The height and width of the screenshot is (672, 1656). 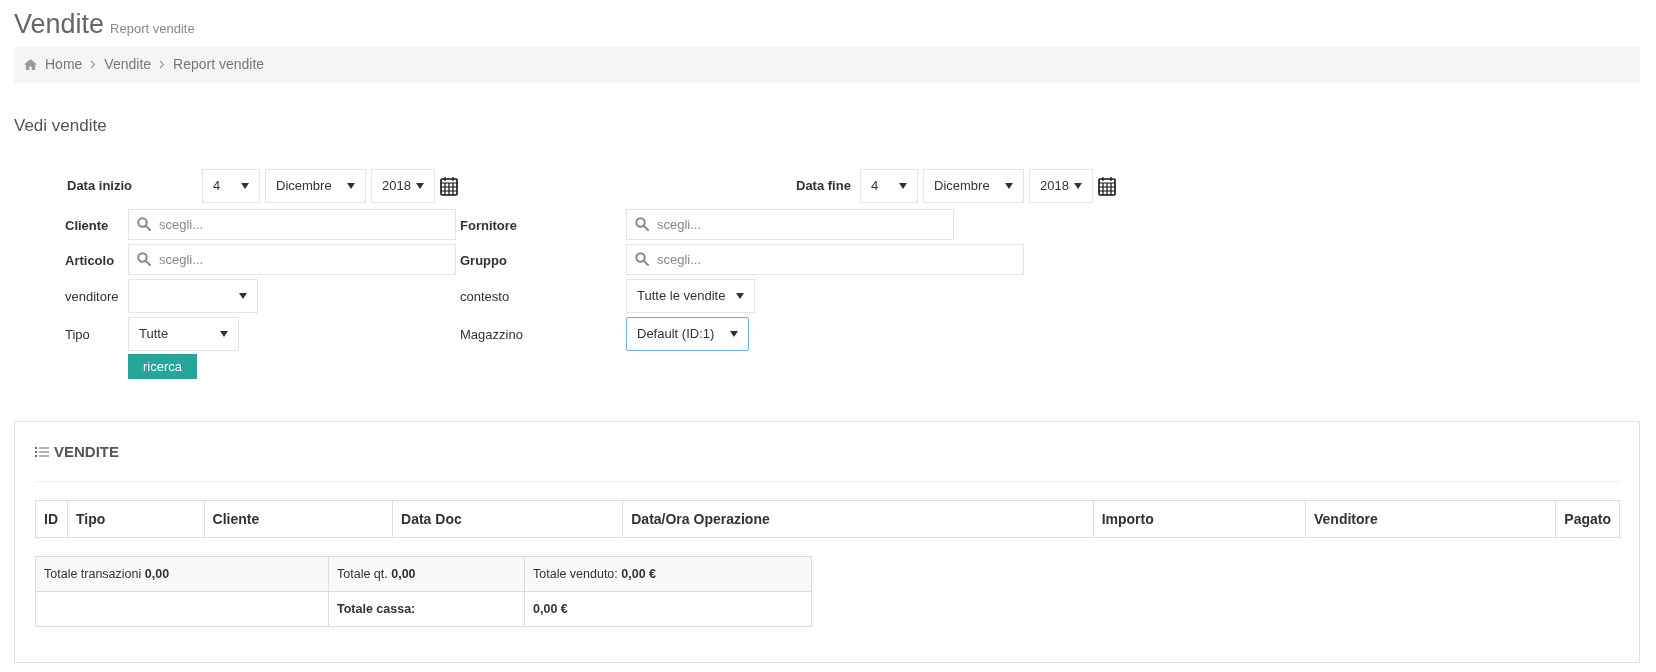 What do you see at coordinates (90, 260) in the screenshot?
I see `field-label: Articolo` at bounding box center [90, 260].